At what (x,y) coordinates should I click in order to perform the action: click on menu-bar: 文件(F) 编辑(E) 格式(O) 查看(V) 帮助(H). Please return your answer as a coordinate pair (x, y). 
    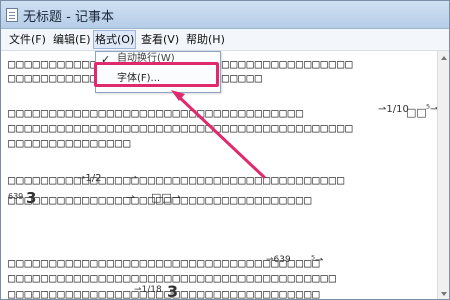
    Looking at the image, I should click on (225, 40).